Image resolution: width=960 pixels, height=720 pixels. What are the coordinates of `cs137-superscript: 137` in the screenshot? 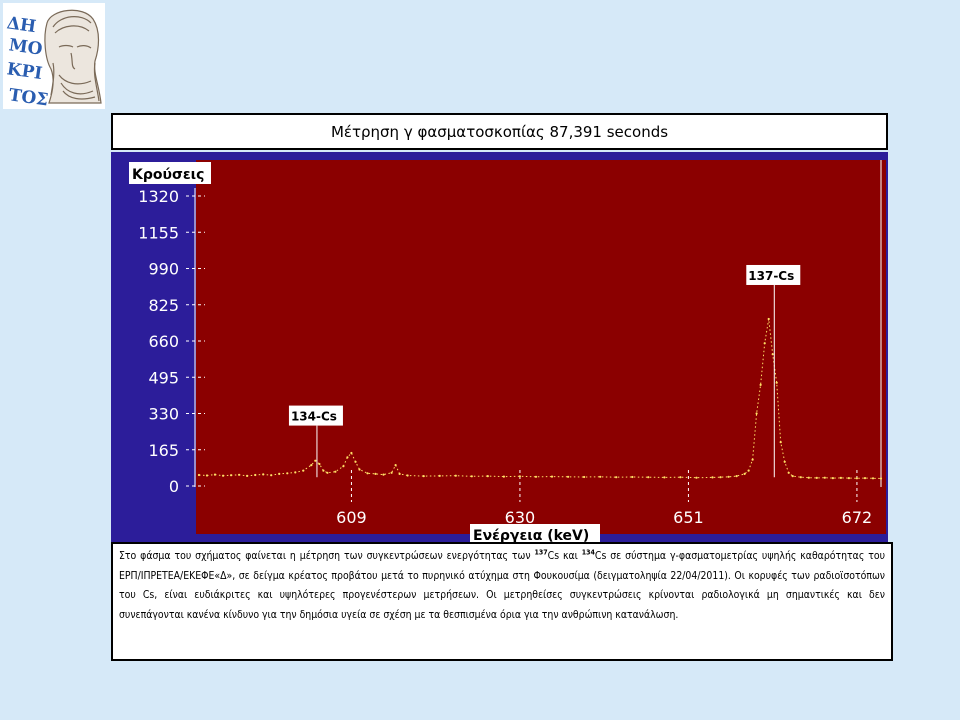 It's located at (541, 552).